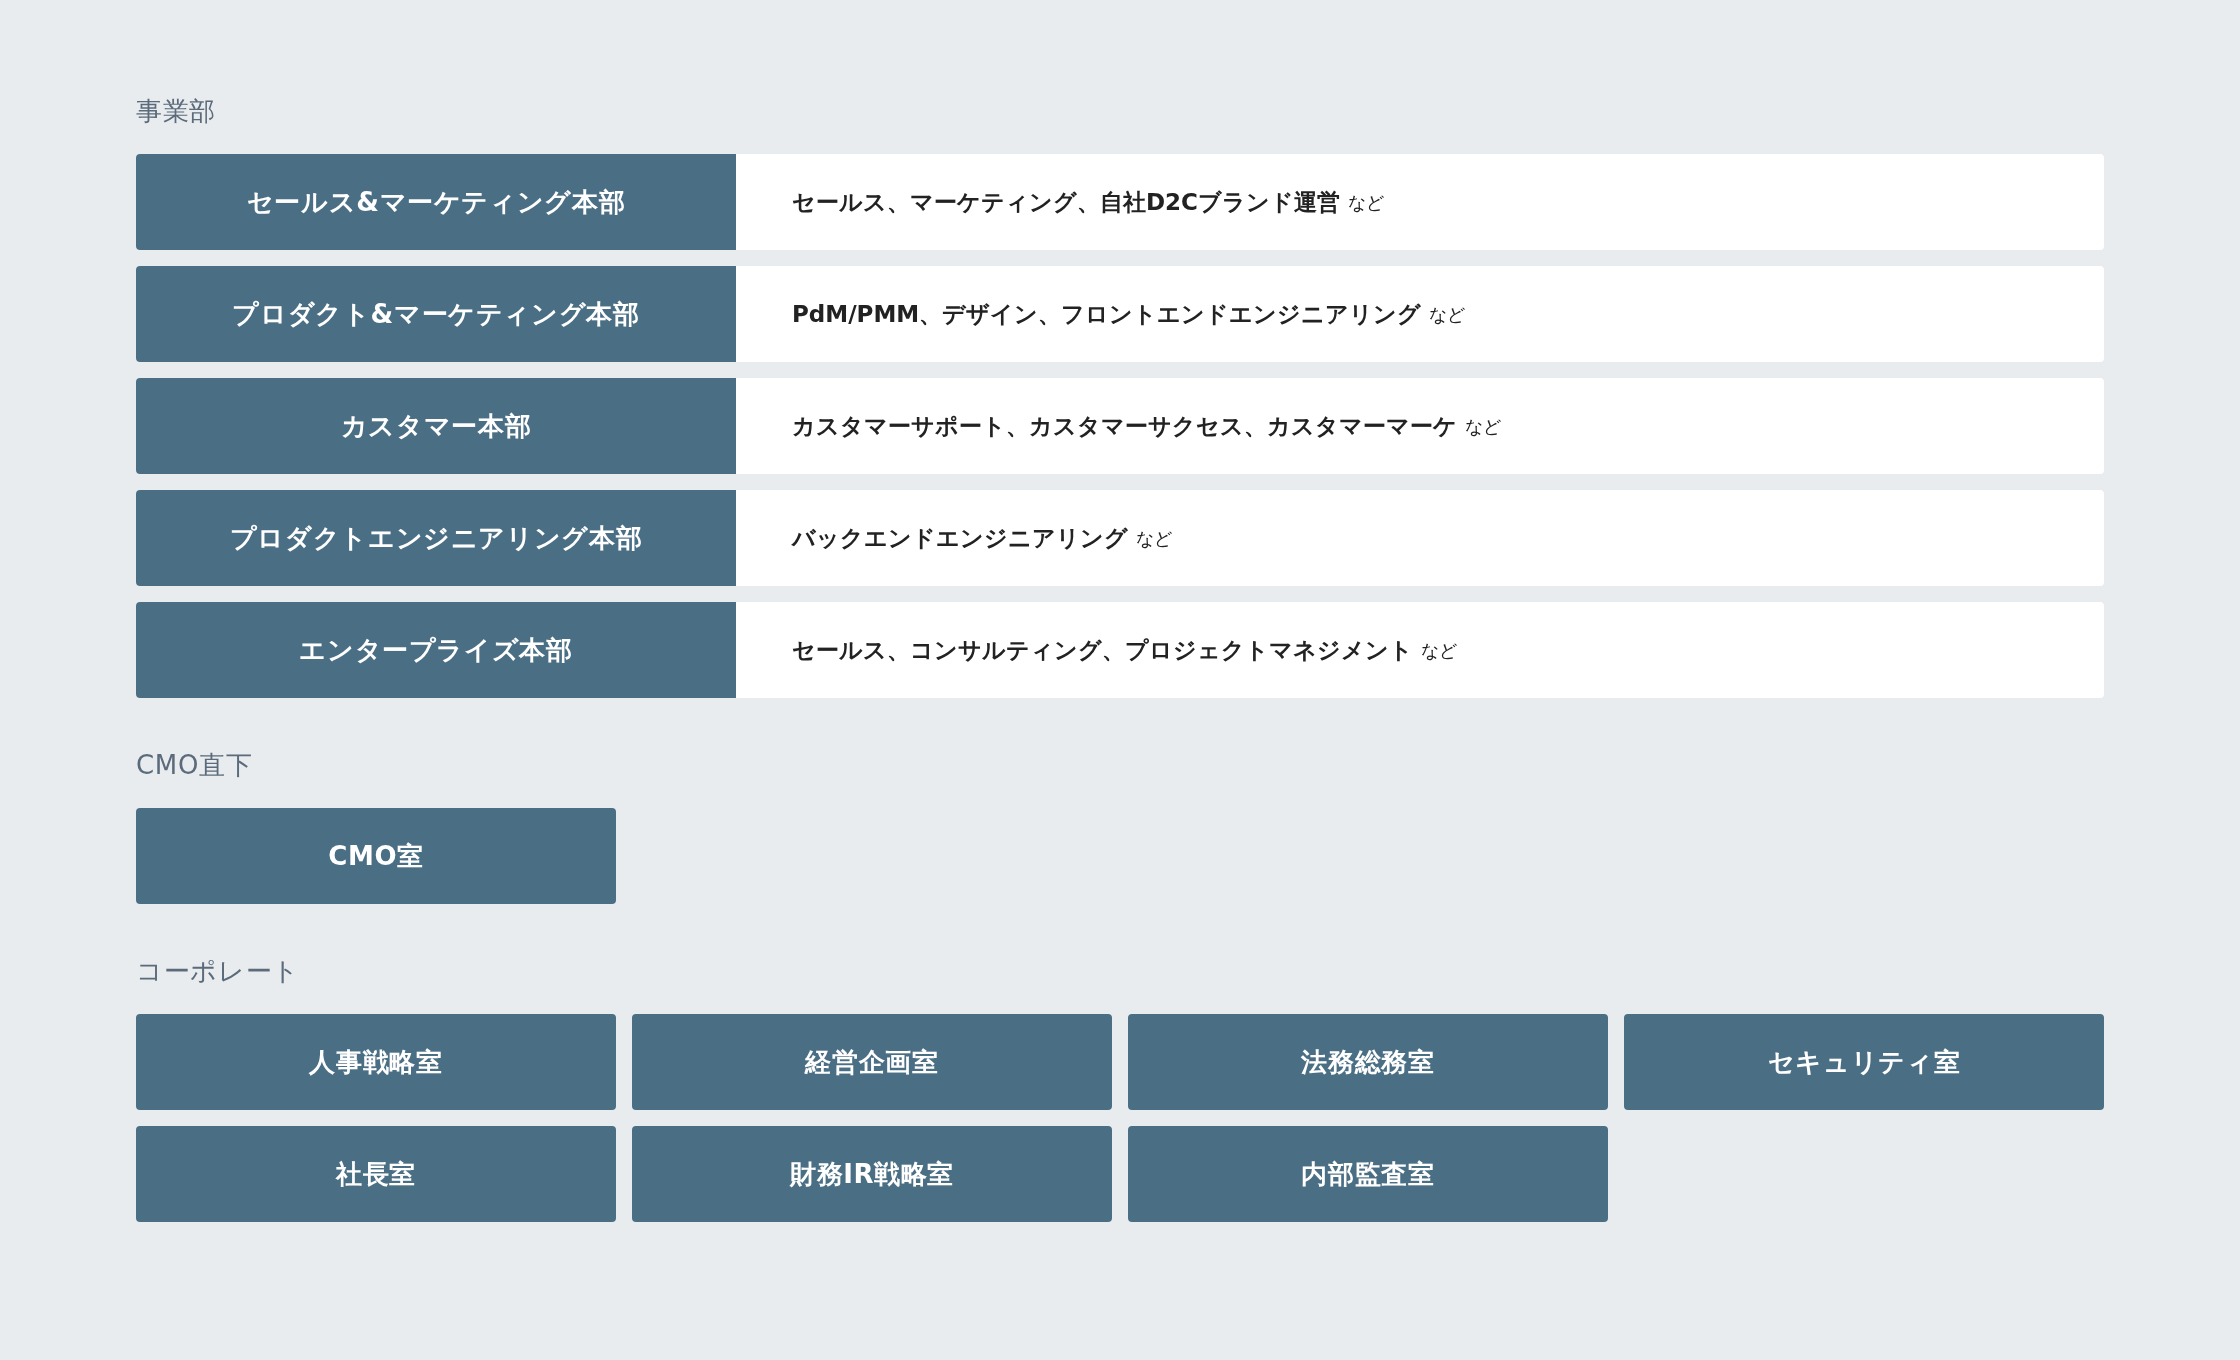 This screenshot has height=1360, width=2240. Describe the element at coordinates (218, 971) in the screenshot. I see `section-heading: コーポレート` at that location.